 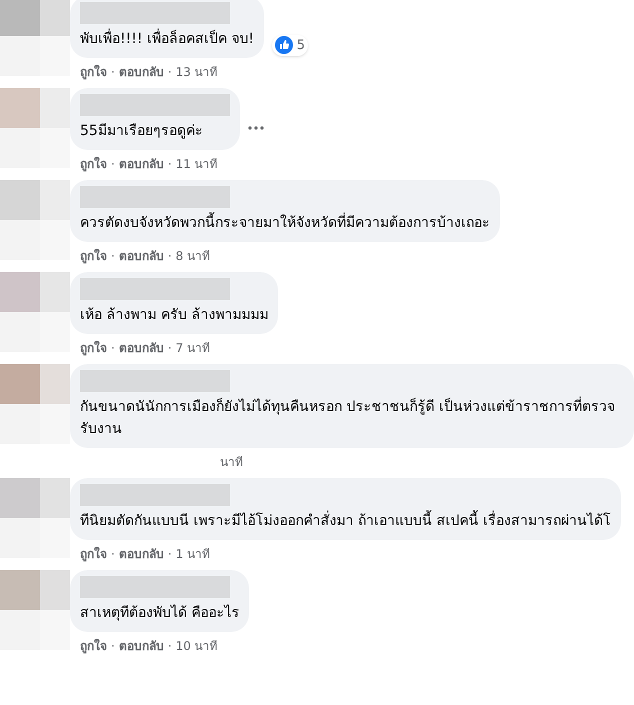 What do you see at coordinates (345, 521) in the screenshot?
I see `comment-text: ทีนิยมตัดกันแบบนี เพราะมีไอ้โม่งออกคำสั่งมา ถ้าเอาแบบนี้ สเปคนี้ เรื่องสามารถผ่านได้โ` at bounding box center [345, 521].